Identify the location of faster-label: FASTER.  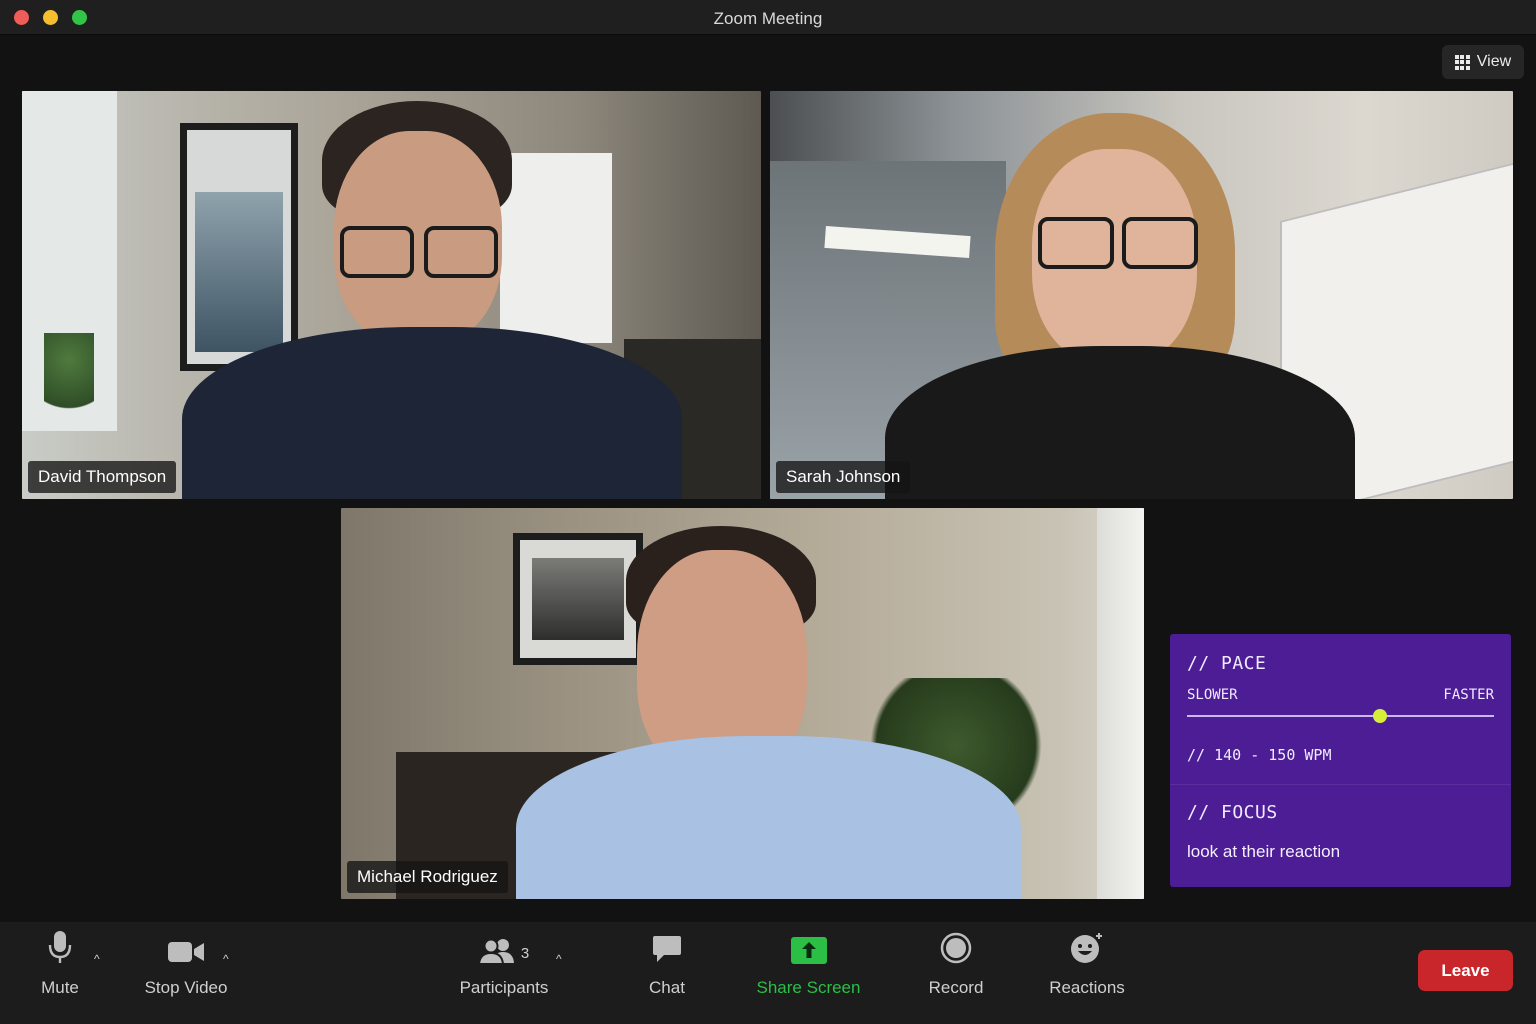
(1468, 695).